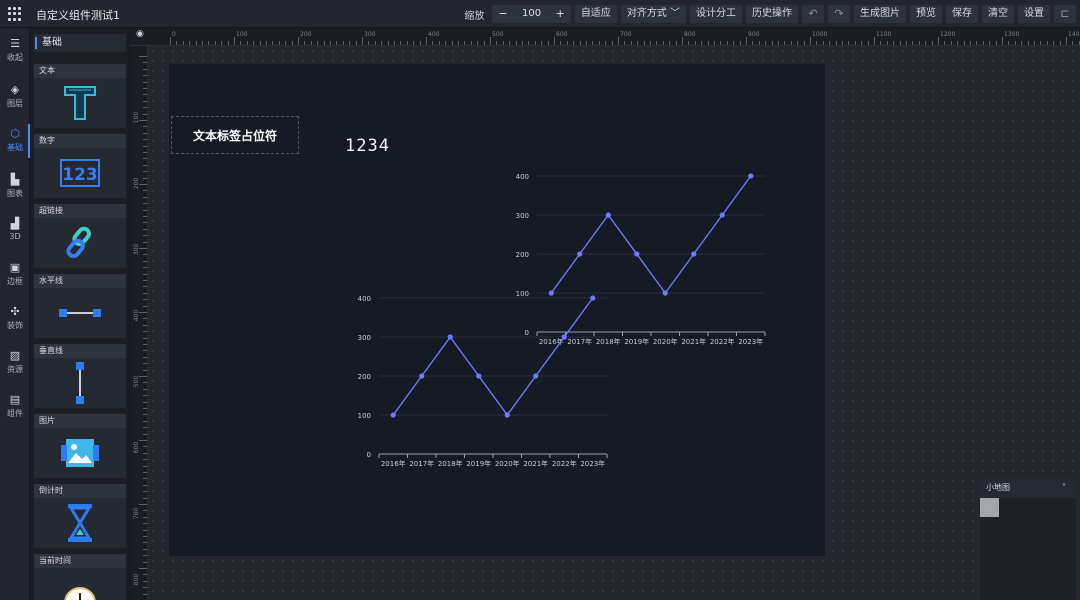 Image resolution: width=1080 pixels, height=600 pixels. I want to click on zoom-control: − 100 +, so click(531, 14).